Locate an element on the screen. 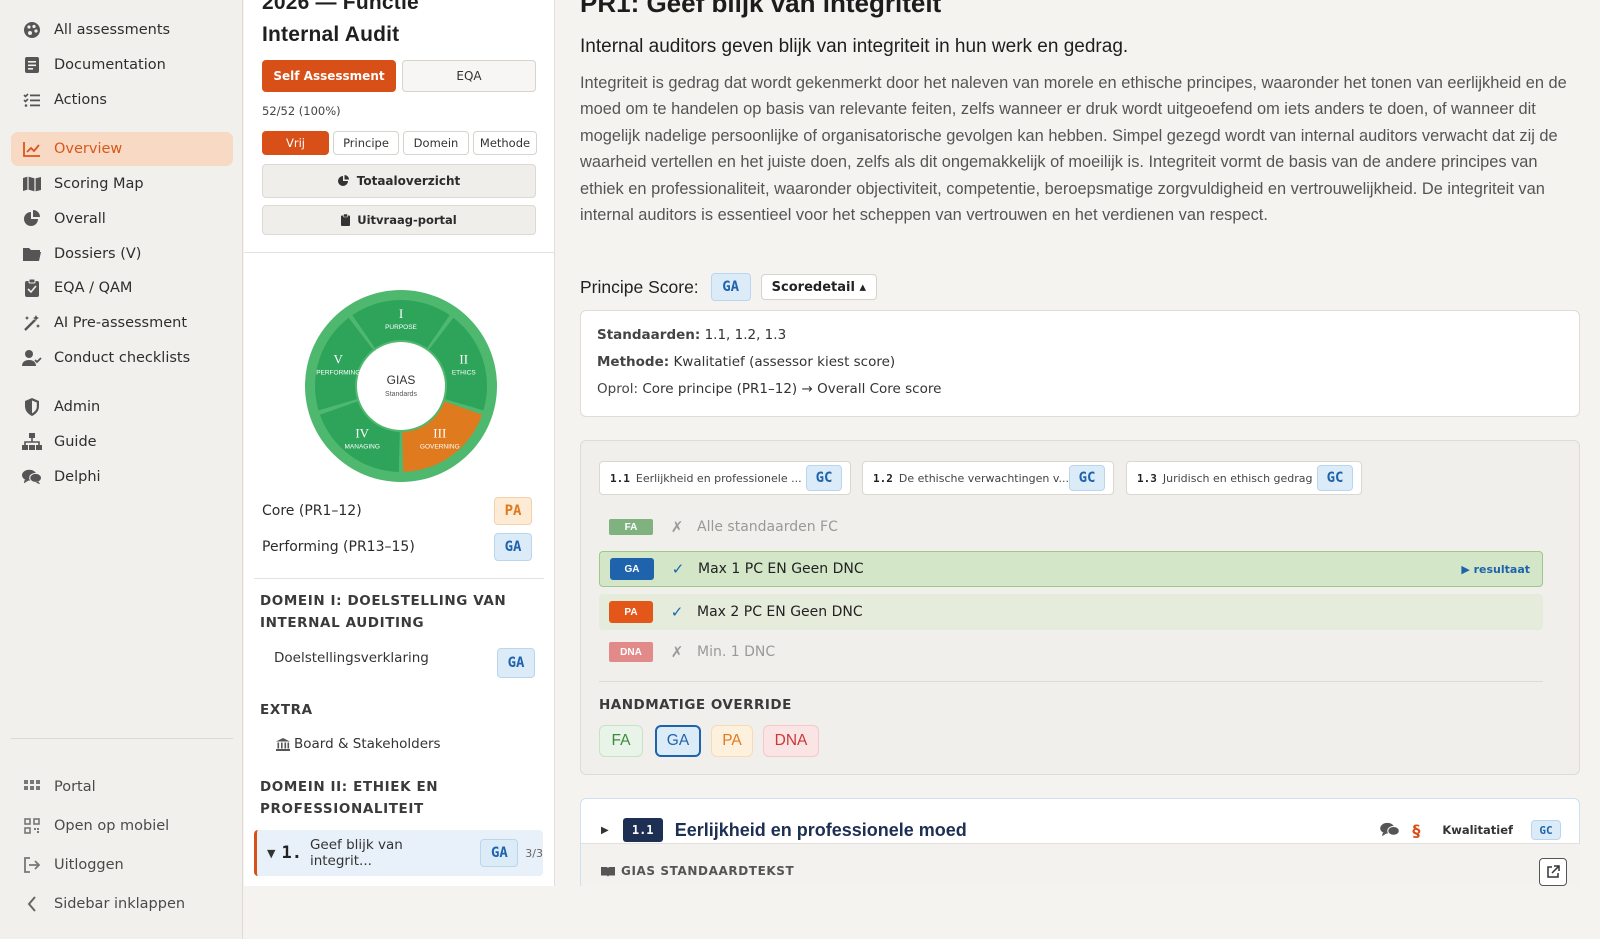  sidebar-item-scoring-map: Scoring Map is located at coordinates (122, 184).